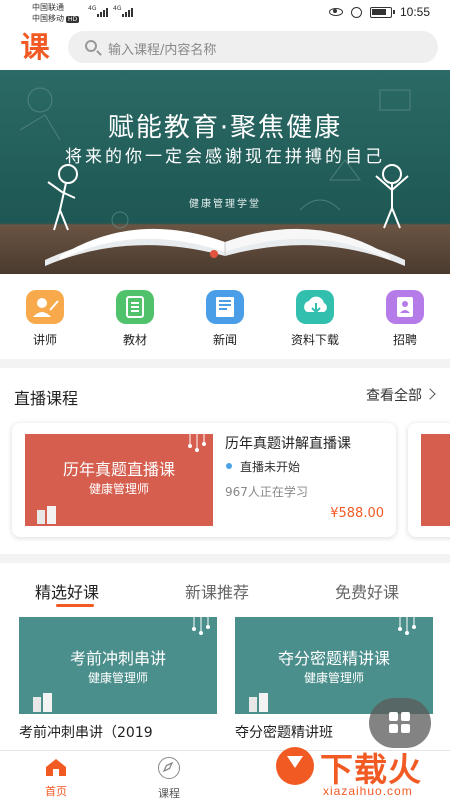 This screenshot has height=800, width=450. I want to click on banner-caption: 健康管理学堂, so click(225, 204).